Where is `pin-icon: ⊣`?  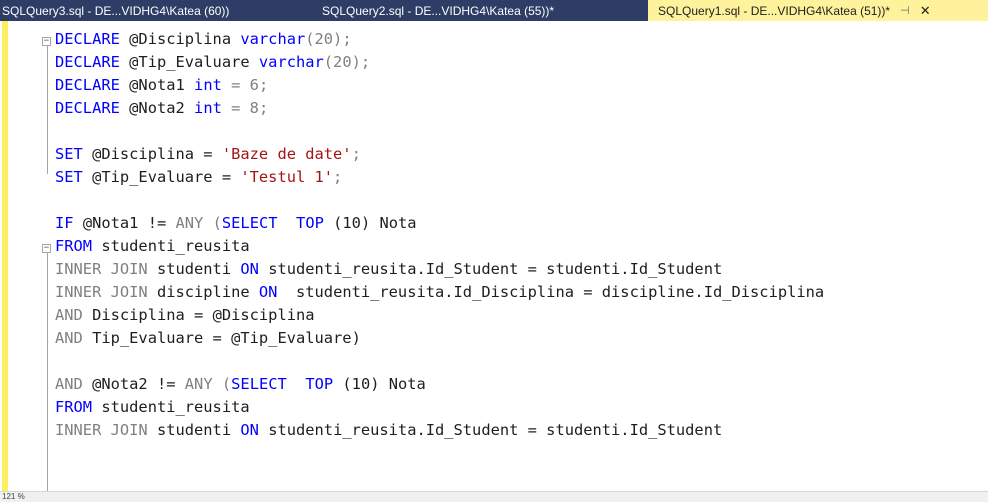
pin-icon: ⊣ is located at coordinates (905, 10).